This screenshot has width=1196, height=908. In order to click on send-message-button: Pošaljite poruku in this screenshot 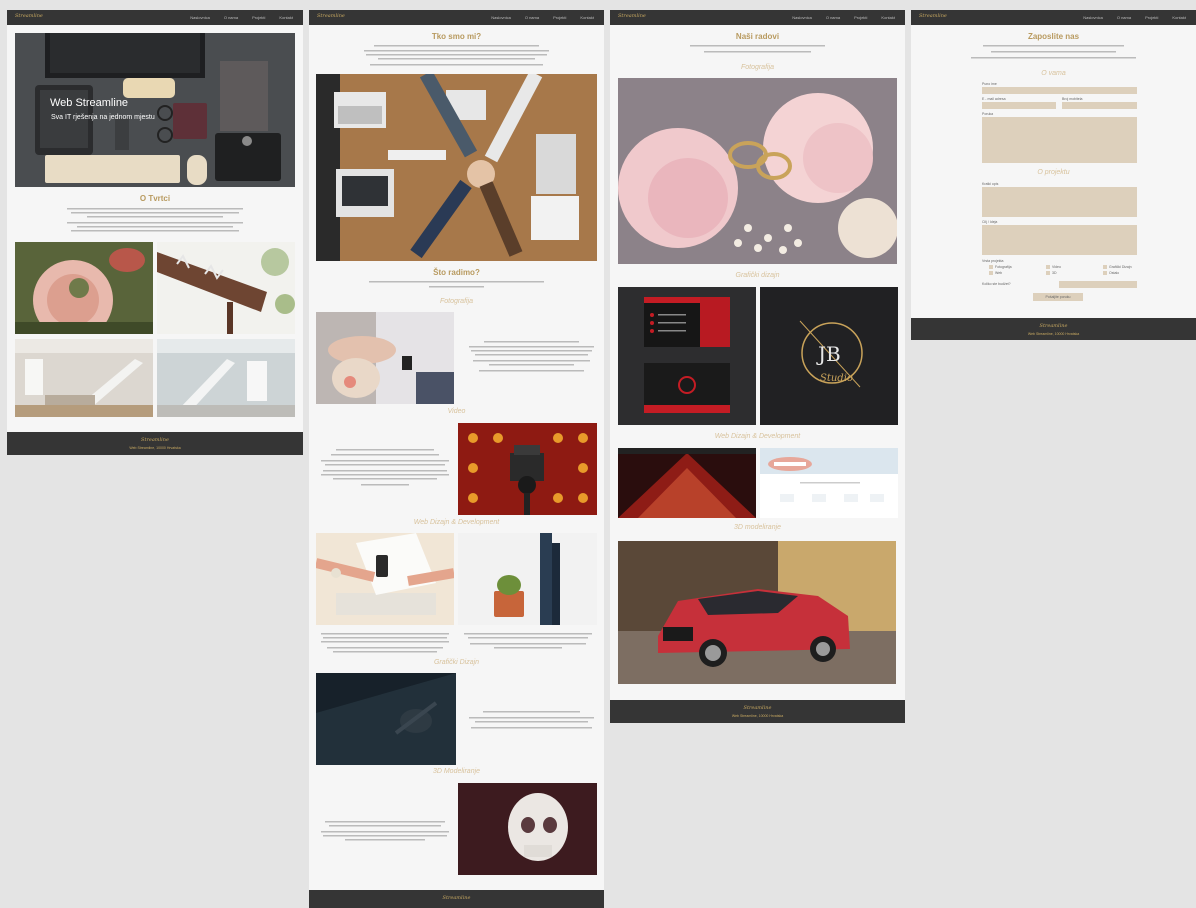, I will do `click(1058, 297)`.